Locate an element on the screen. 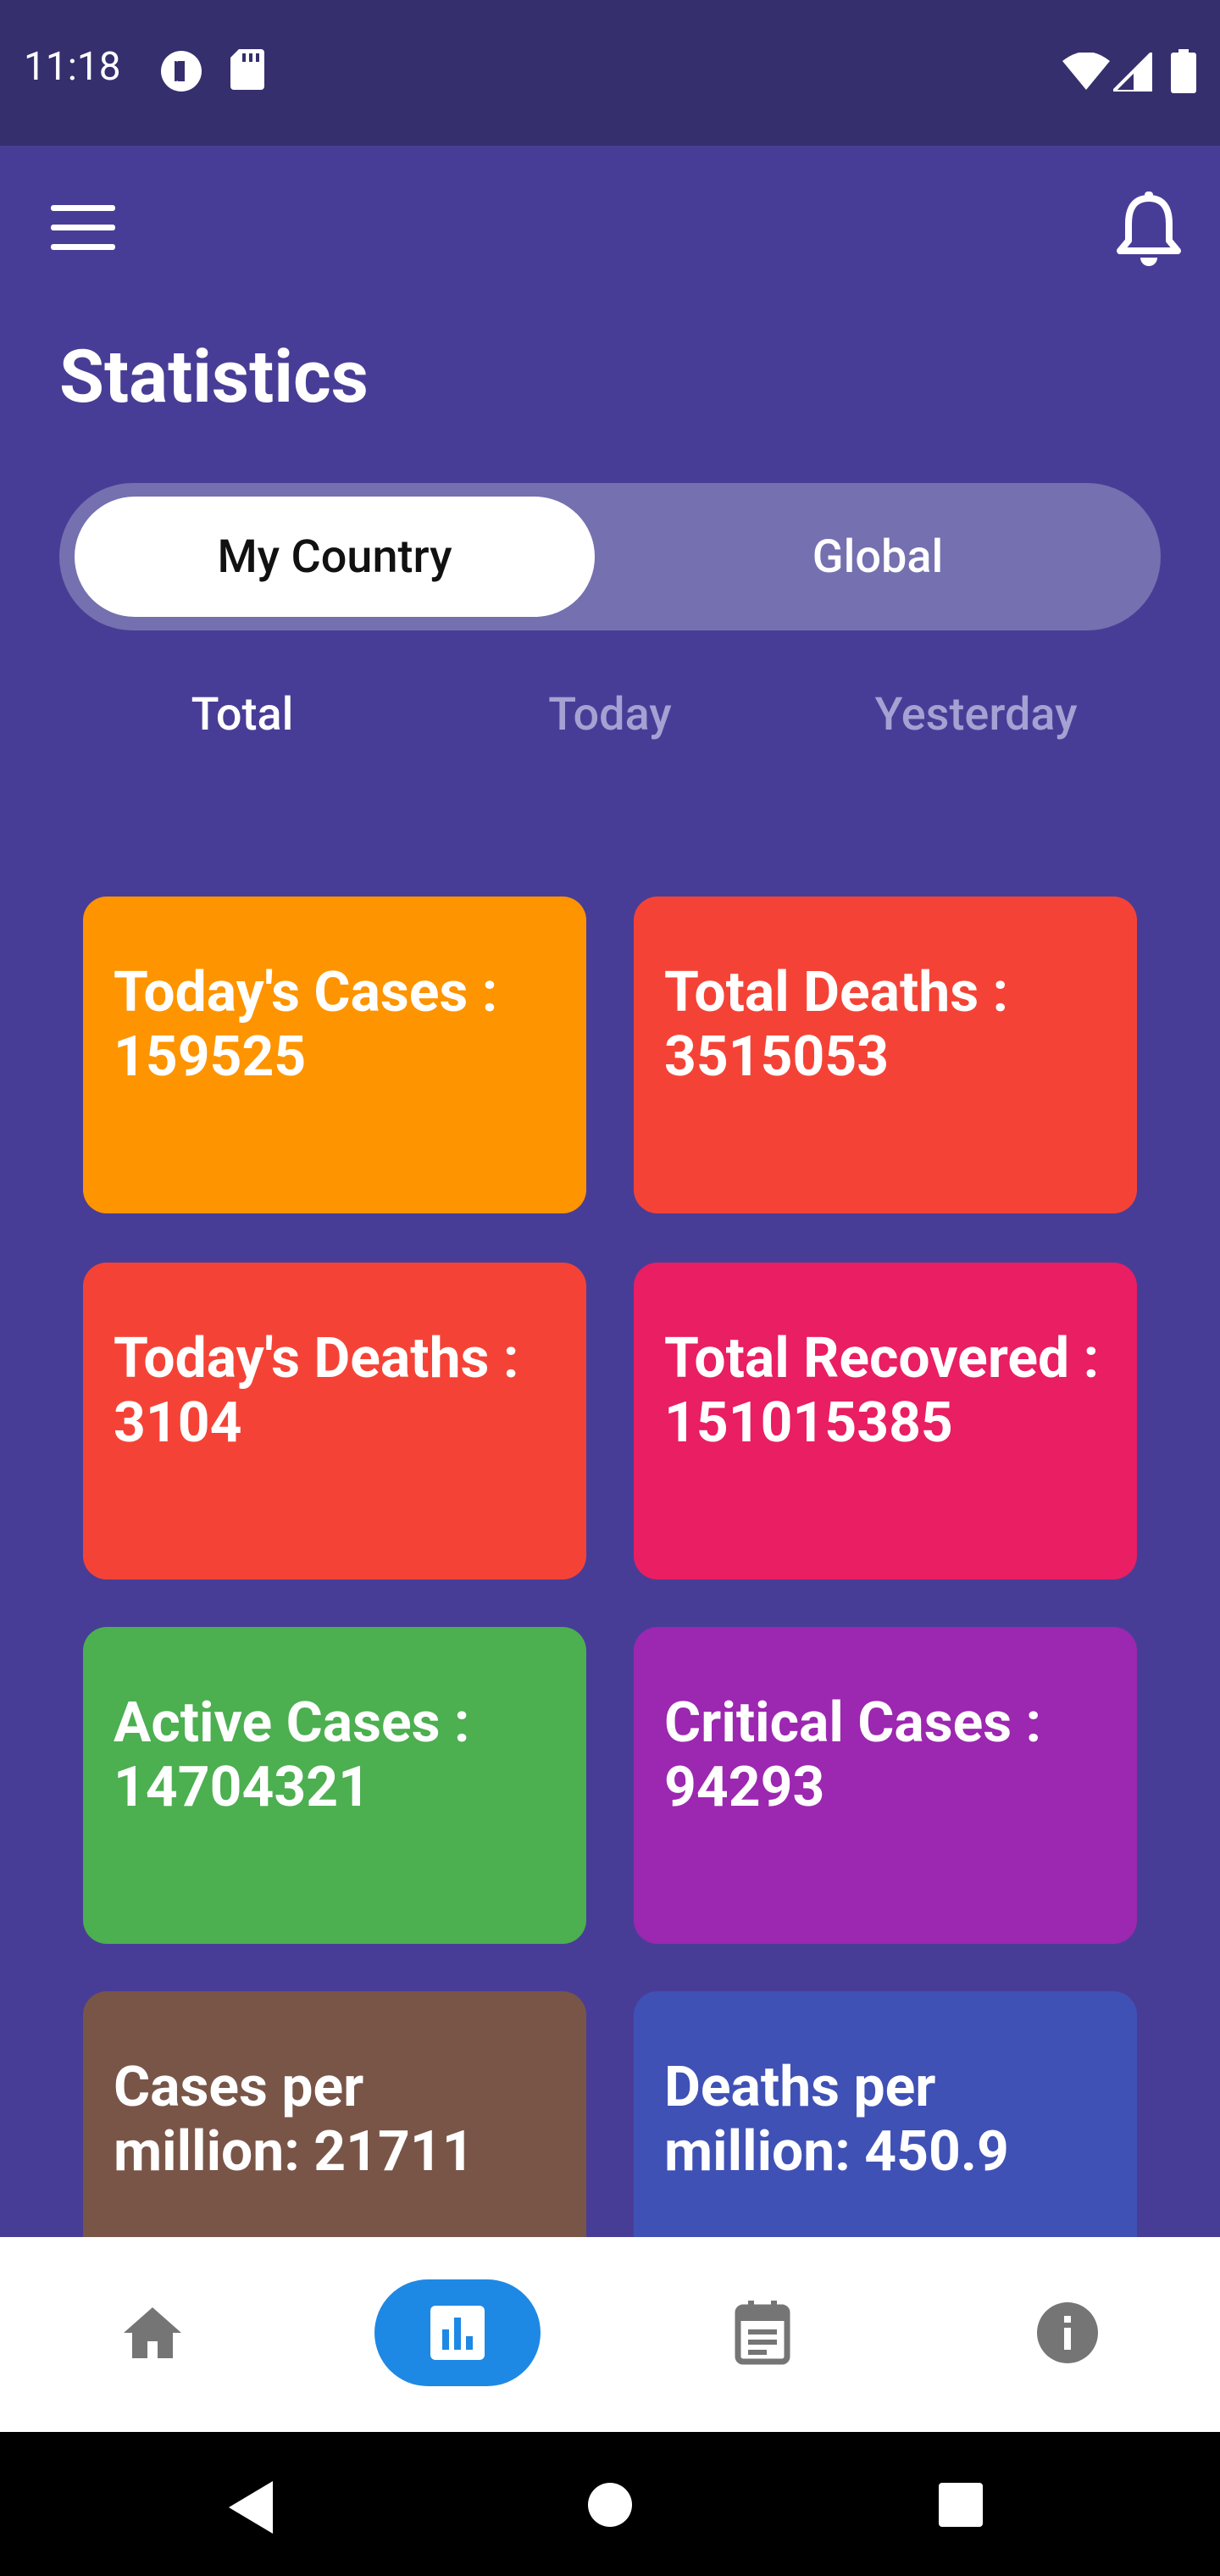 This screenshot has width=1220, height=2576. vpn-key-icon is located at coordinates (181, 73).